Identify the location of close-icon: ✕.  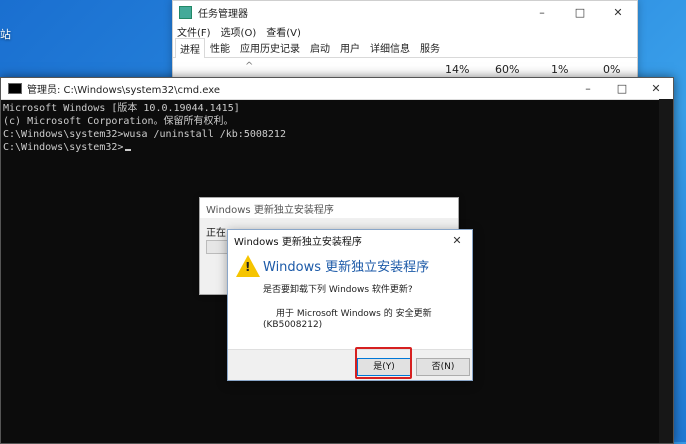
(457, 240).